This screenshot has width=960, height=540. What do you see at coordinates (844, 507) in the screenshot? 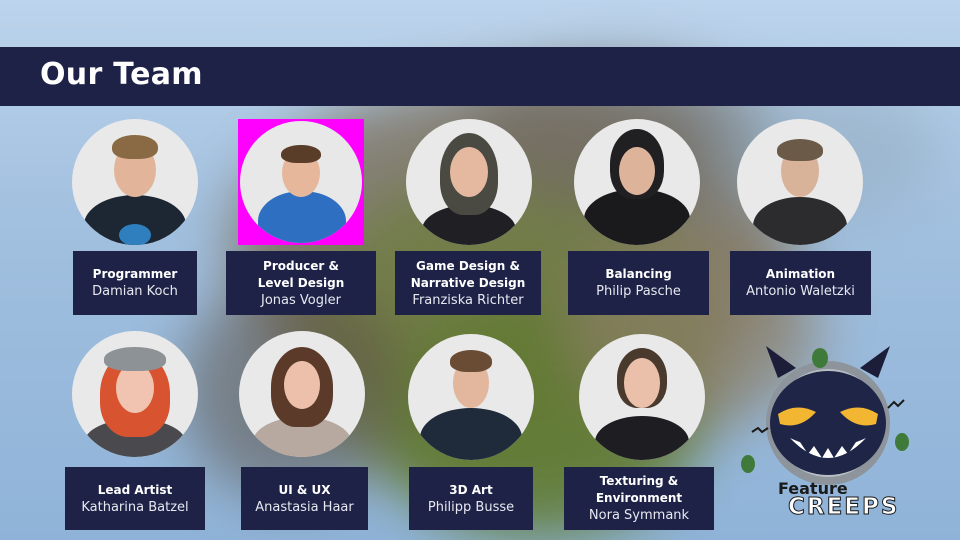
I see `logo-line-2: CREEPS` at bounding box center [844, 507].